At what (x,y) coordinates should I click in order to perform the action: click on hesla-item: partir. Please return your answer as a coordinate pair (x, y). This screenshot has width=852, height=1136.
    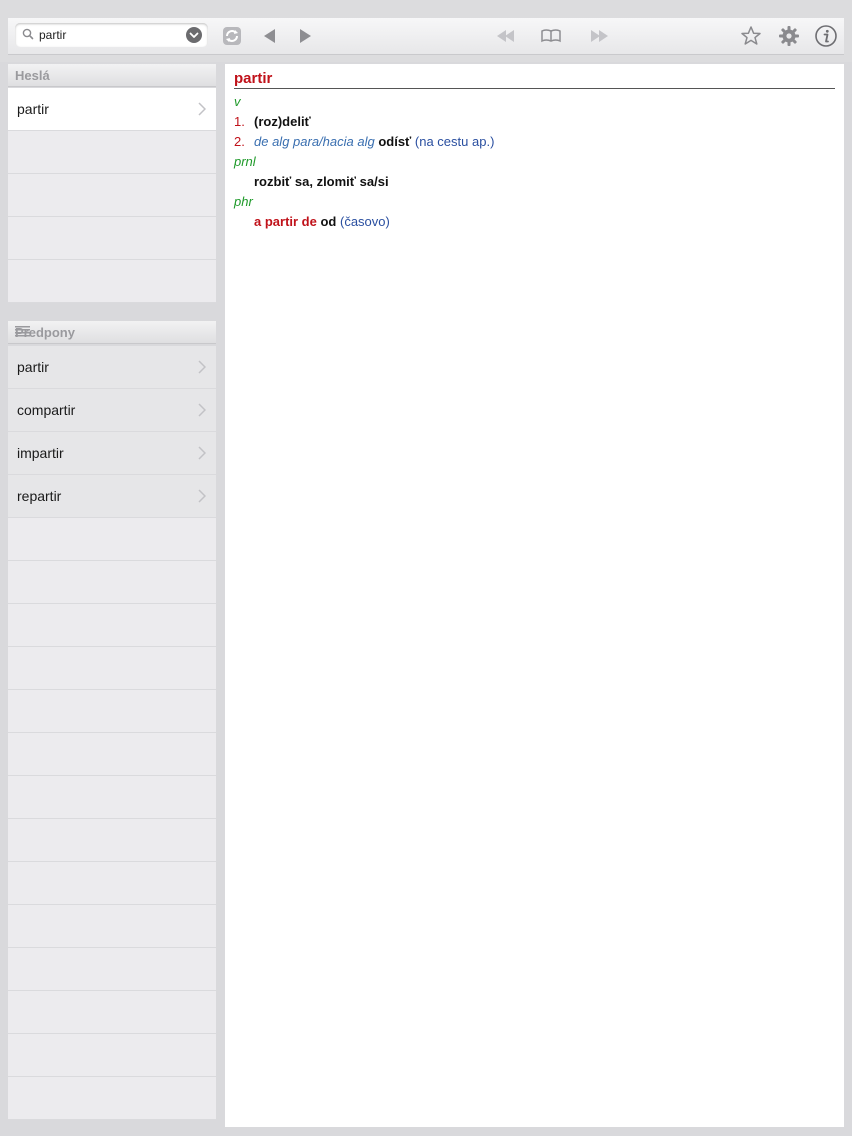
    Looking at the image, I should click on (112, 109).